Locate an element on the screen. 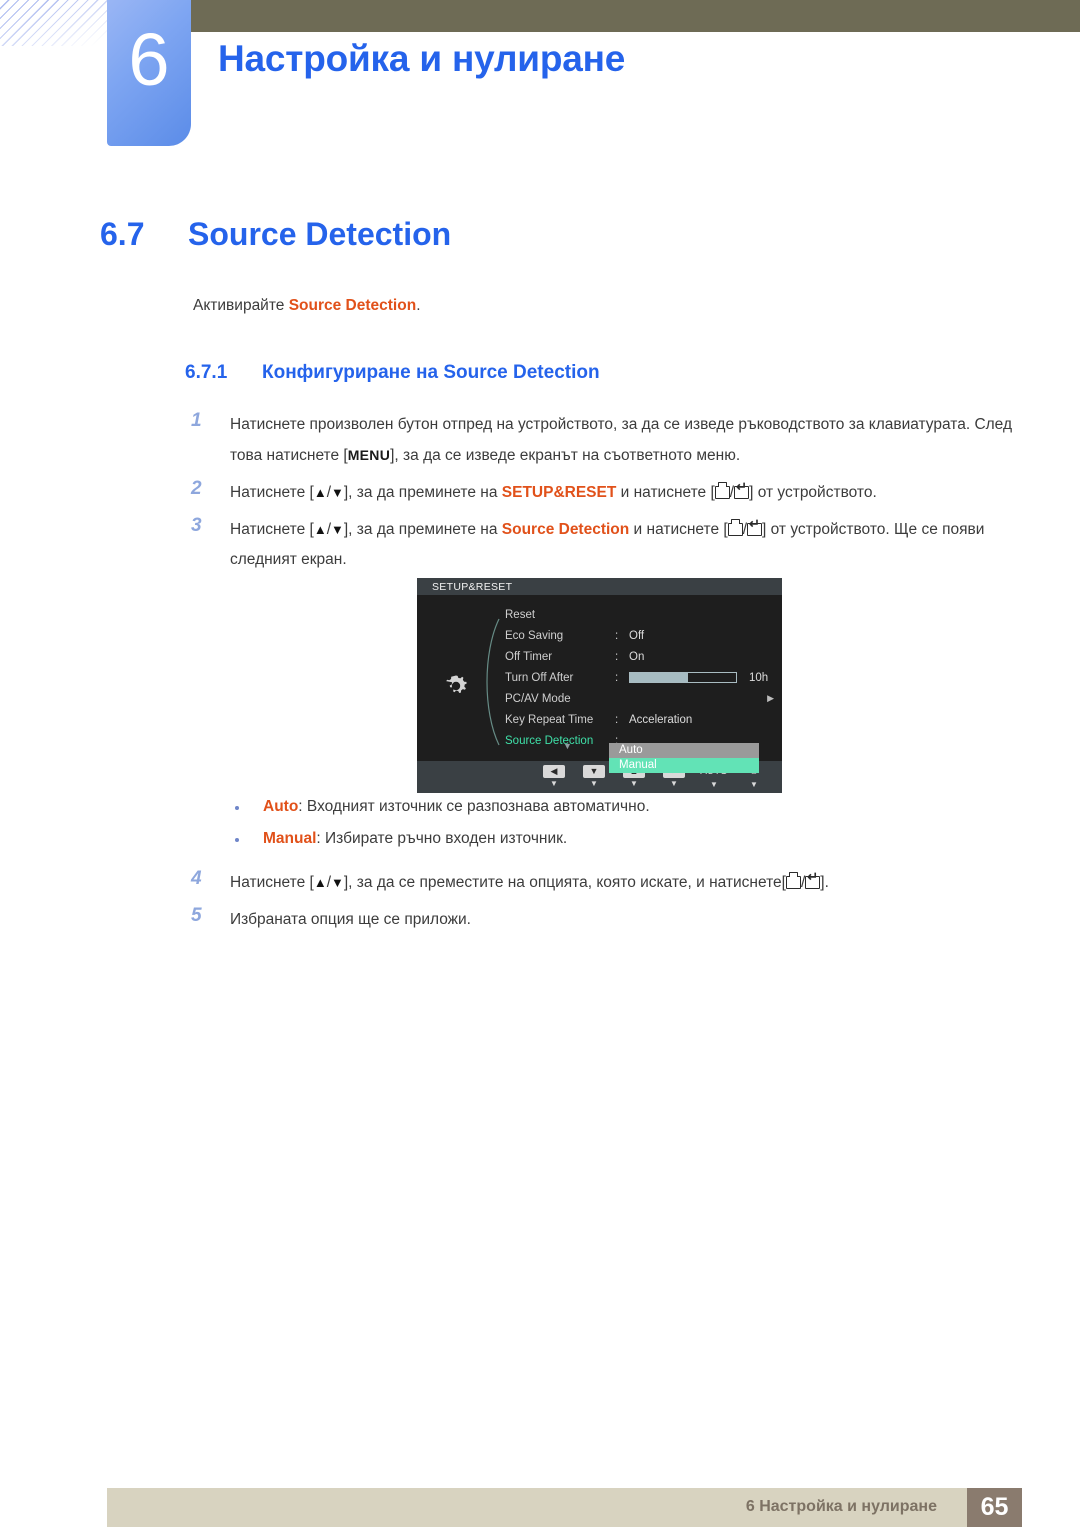 Image resolution: width=1080 pixels, height=1527 pixels. option-description: : Избирате ръчно входен източник. is located at coordinates (442, 838).